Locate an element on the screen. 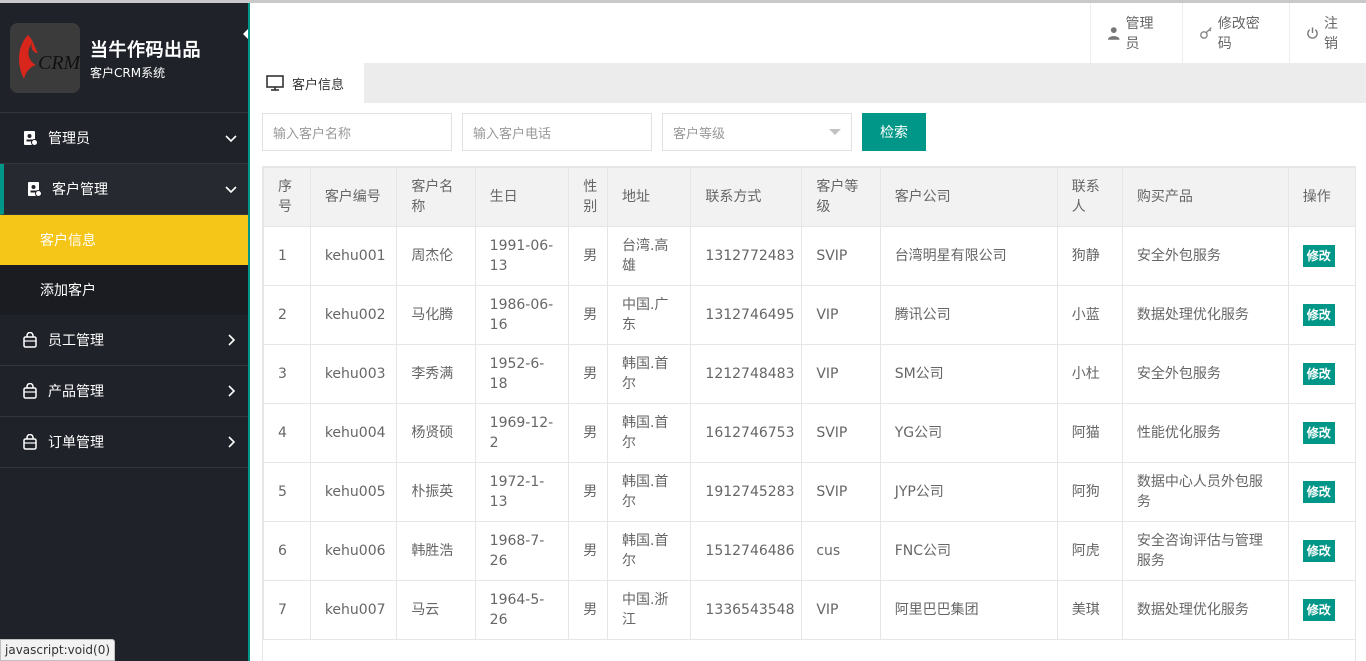  table-cell: FNC公司 is located at coordinates (968, 551).